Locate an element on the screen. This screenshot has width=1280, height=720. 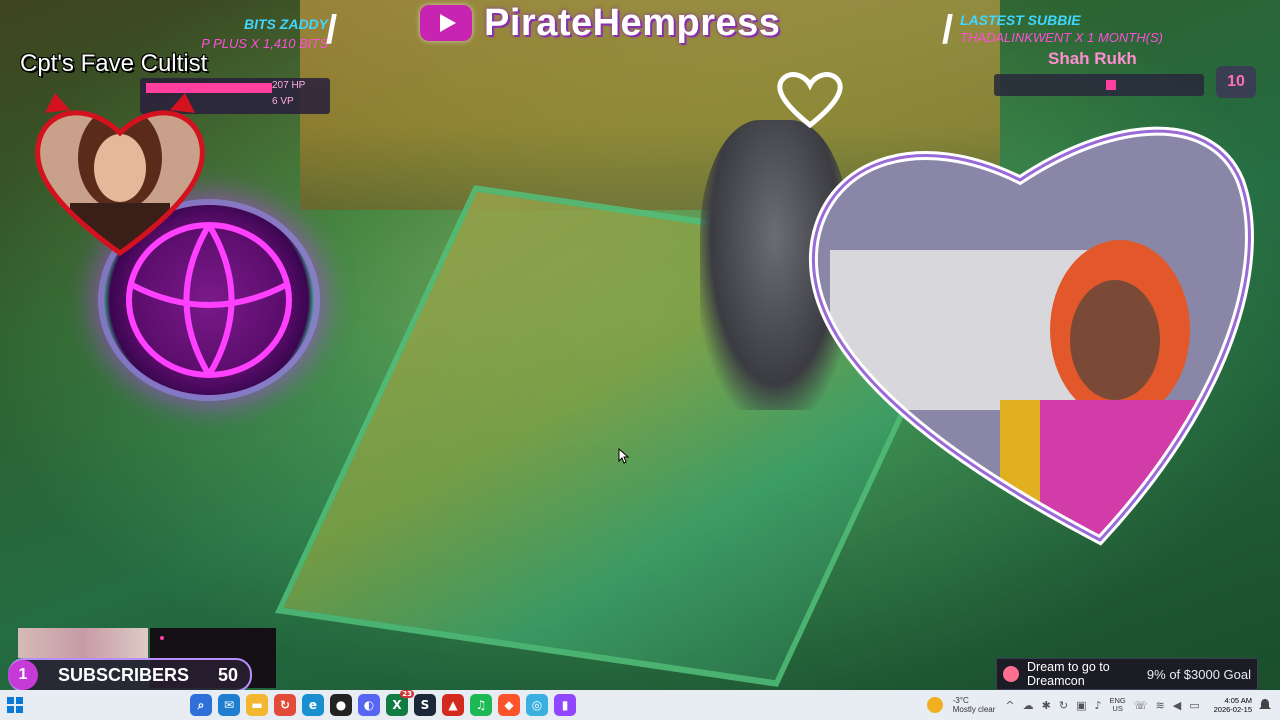
subscriber-count: 1 is located at coordinates (23, 675).